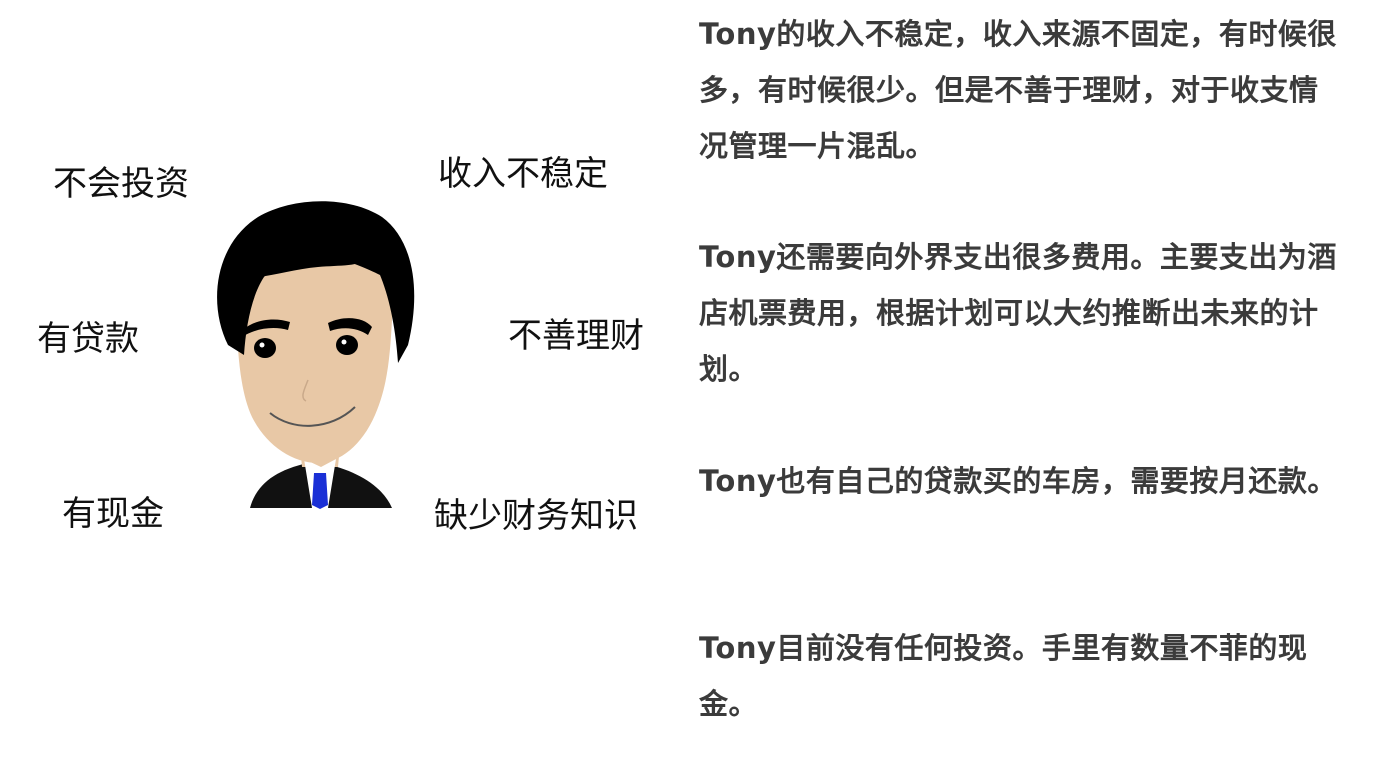 This screenshot has width=1384, height=758. Describe the element at coordinates (1003, 676) in the screenshot. I see `description-paragraph-investment: Tony目前没有任何投资。手里有数量不菲的现金。` at that location.